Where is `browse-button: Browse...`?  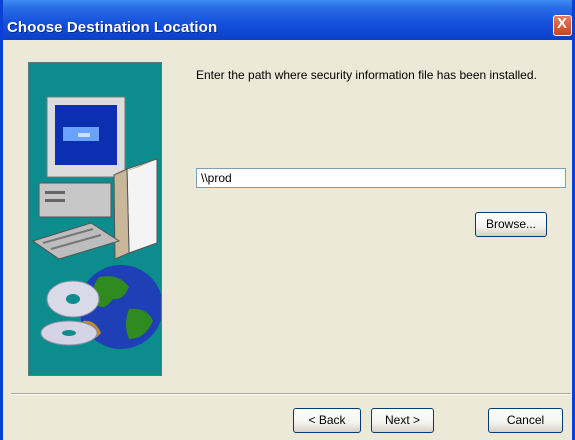
browse-button: Browse... is located at coordinates (511, 224).